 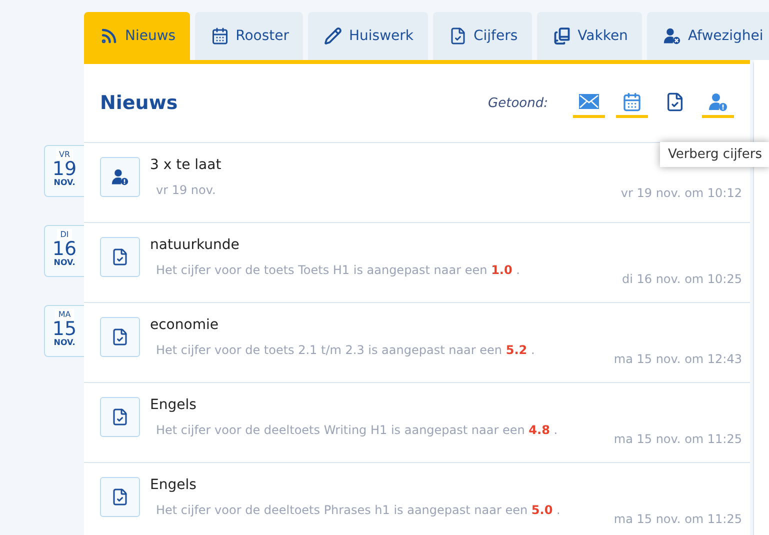 What do you see at coordinates (64, 314) in the screenshot?
I see `weekday-label: MA` at bounding box center [64, 314].